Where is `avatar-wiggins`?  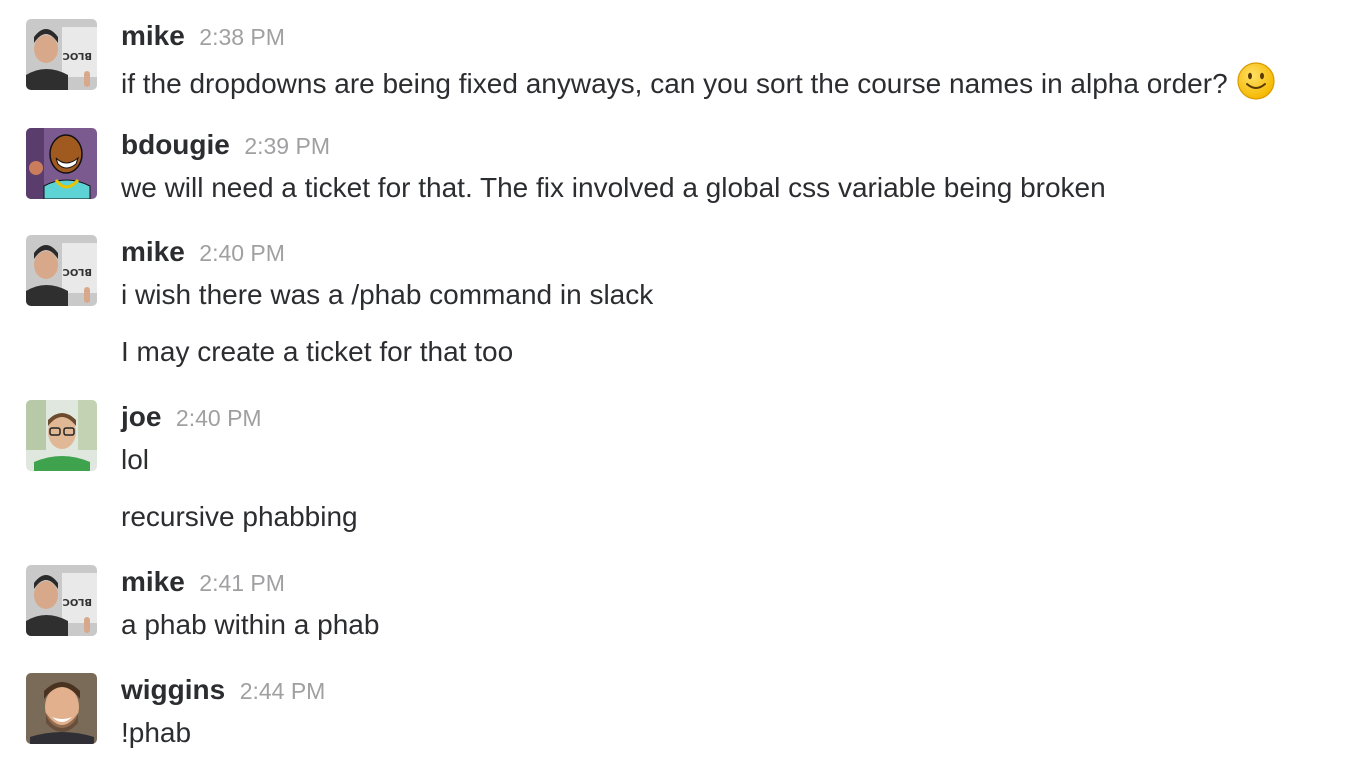 avatar-wiggins is located at coordinates (61, 708).